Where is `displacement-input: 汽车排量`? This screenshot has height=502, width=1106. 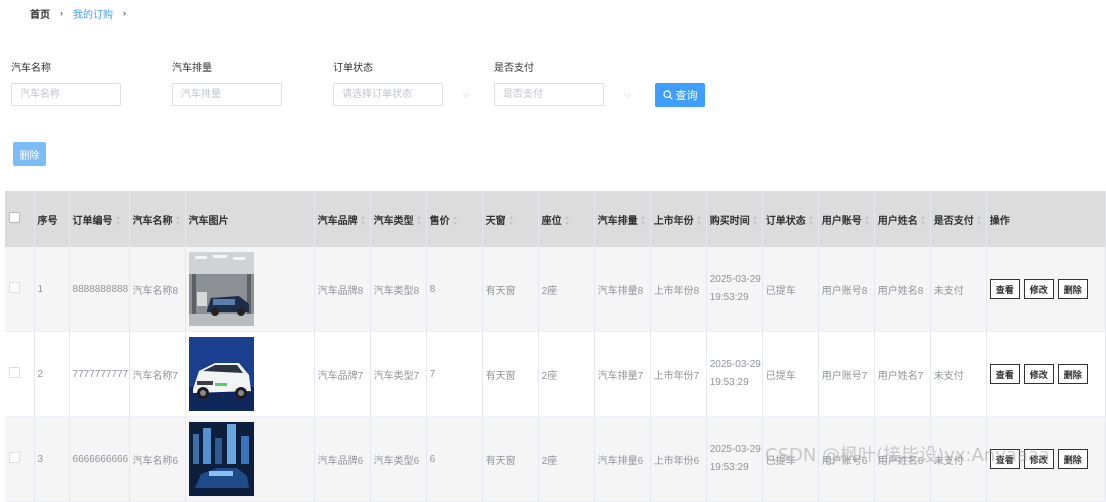 displacement-input: 汽车排量 is located at coordinates (227, 94).